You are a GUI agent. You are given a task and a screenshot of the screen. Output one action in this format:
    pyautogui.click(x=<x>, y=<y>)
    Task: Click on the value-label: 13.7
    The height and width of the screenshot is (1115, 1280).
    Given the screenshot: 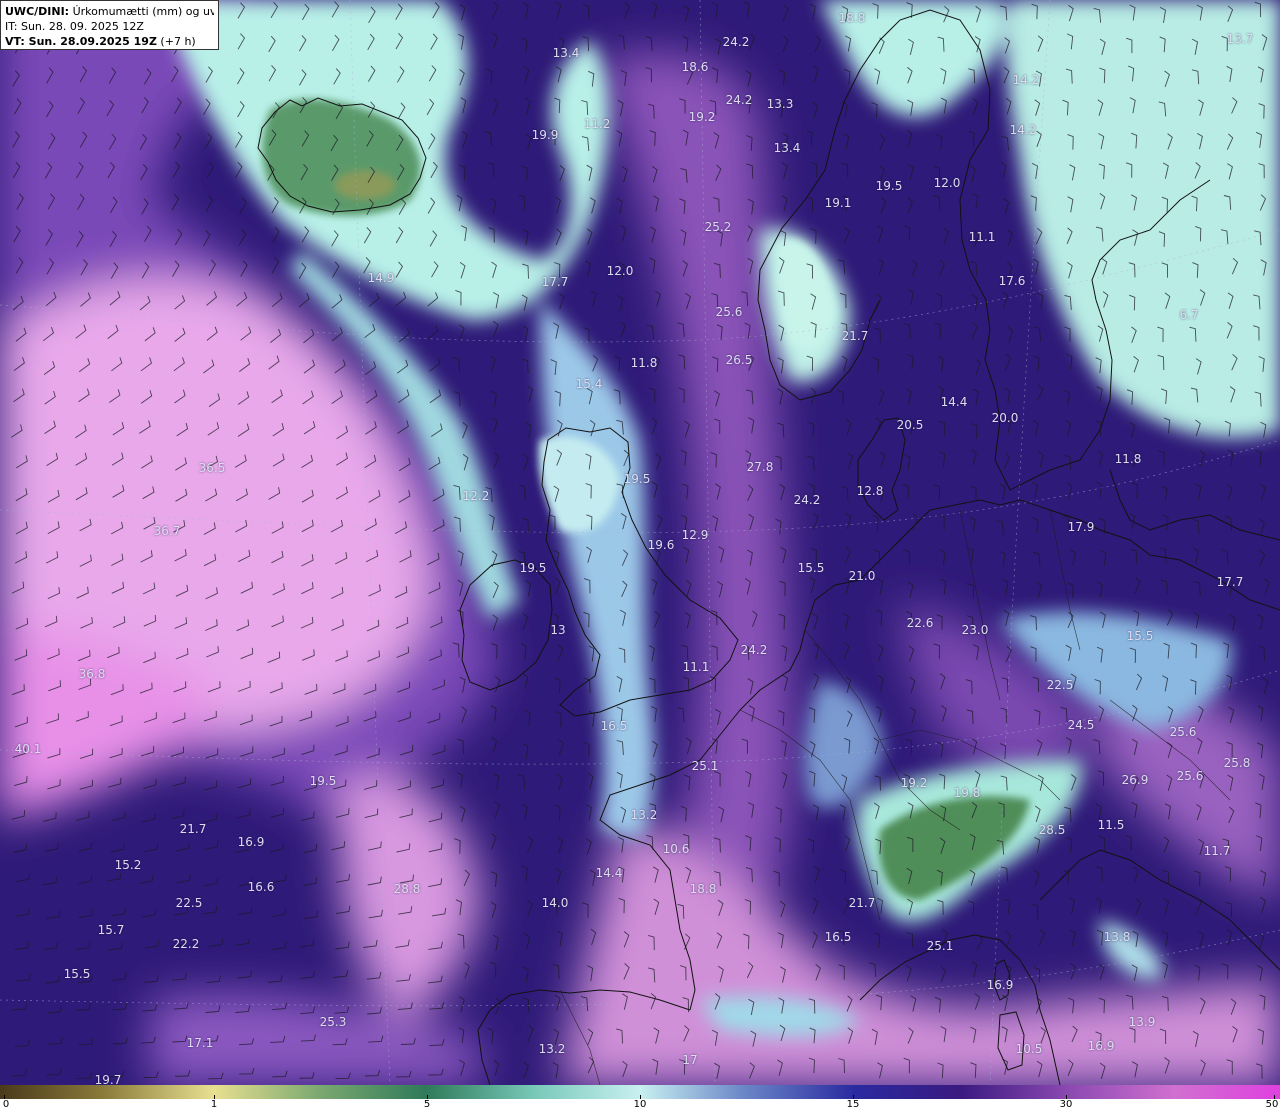 What is the action you would take?
    pyautogui.click(x=1240, y=39)
    